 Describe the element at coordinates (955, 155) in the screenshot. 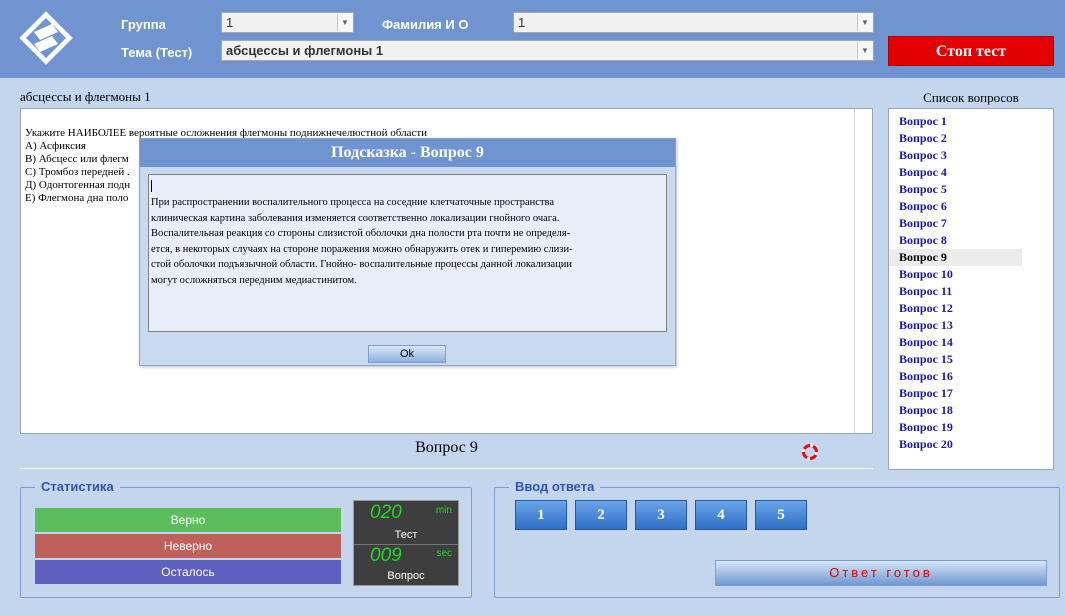

I see `question-list-item-3: Вопрос 3` at that location.